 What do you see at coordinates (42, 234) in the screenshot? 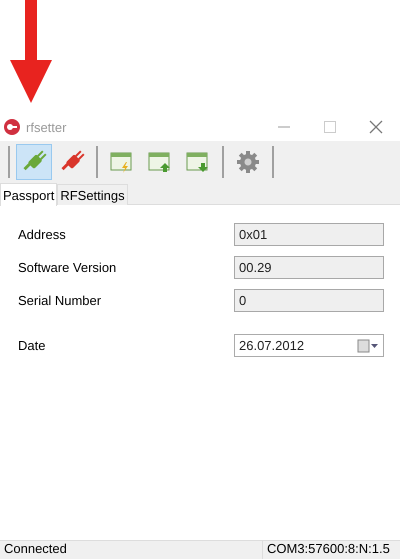
I see `field-label: Address` at bounding box center [42, 234].